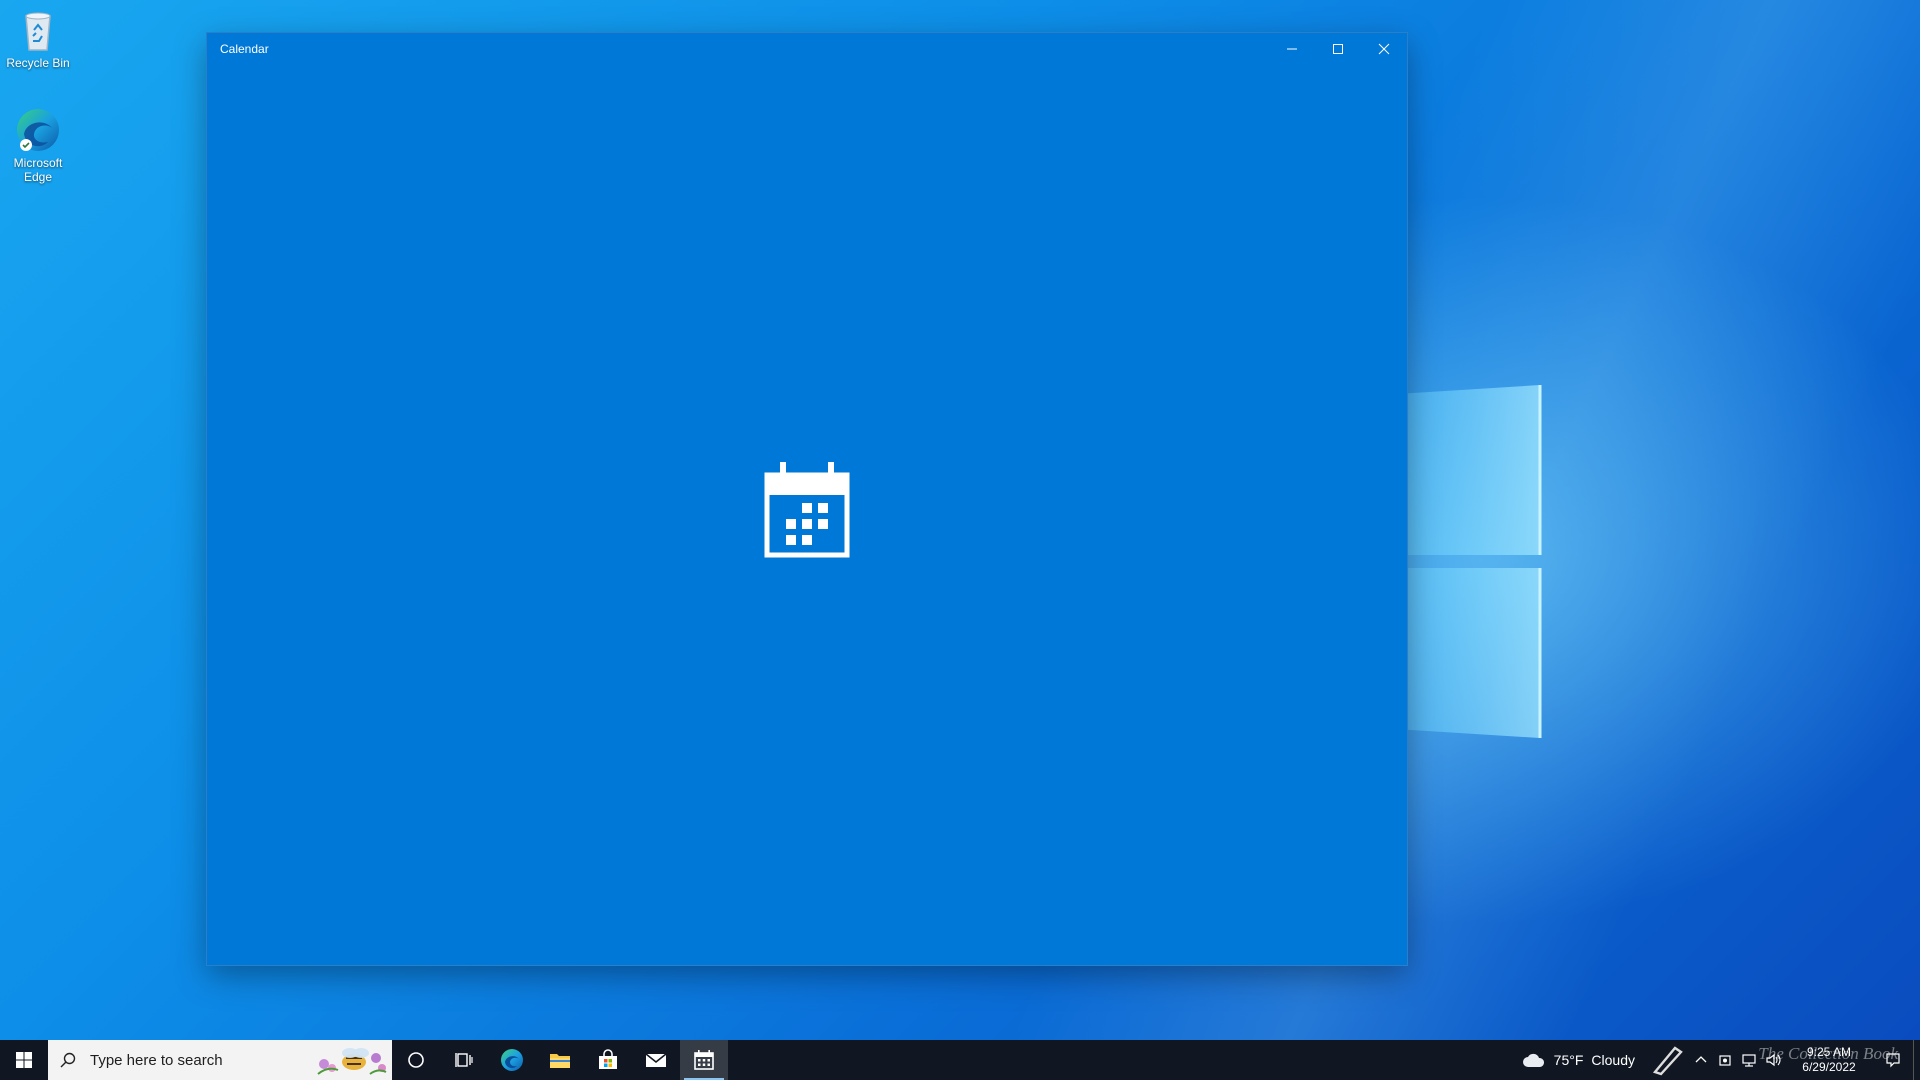 The width and height of the screenshot is (1920, 1080). I want to click on weather-condition: Cloudy, so click(1613, 1060).